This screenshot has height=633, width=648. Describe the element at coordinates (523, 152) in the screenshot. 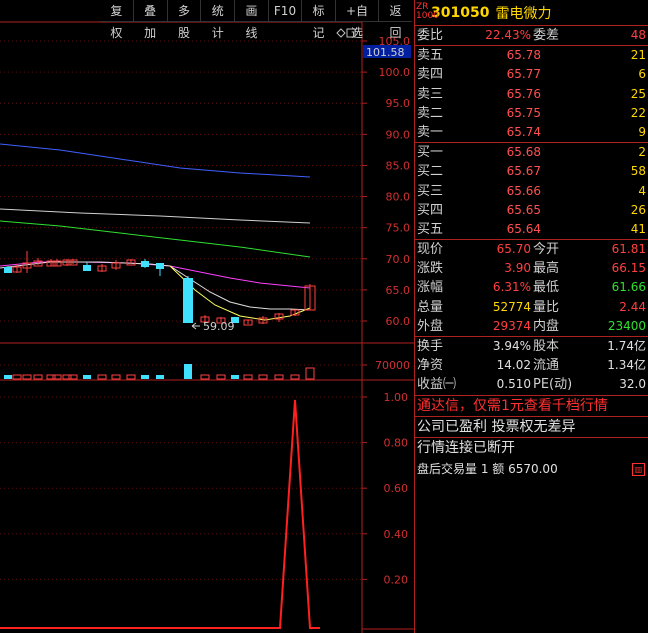

I see `buy-level-price: 65.68` at that location.